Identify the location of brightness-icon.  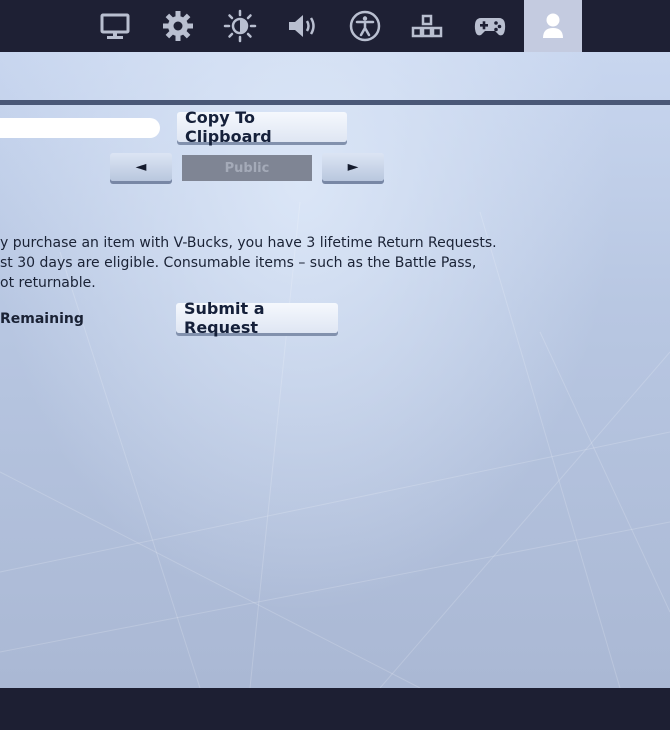
(240, 26).